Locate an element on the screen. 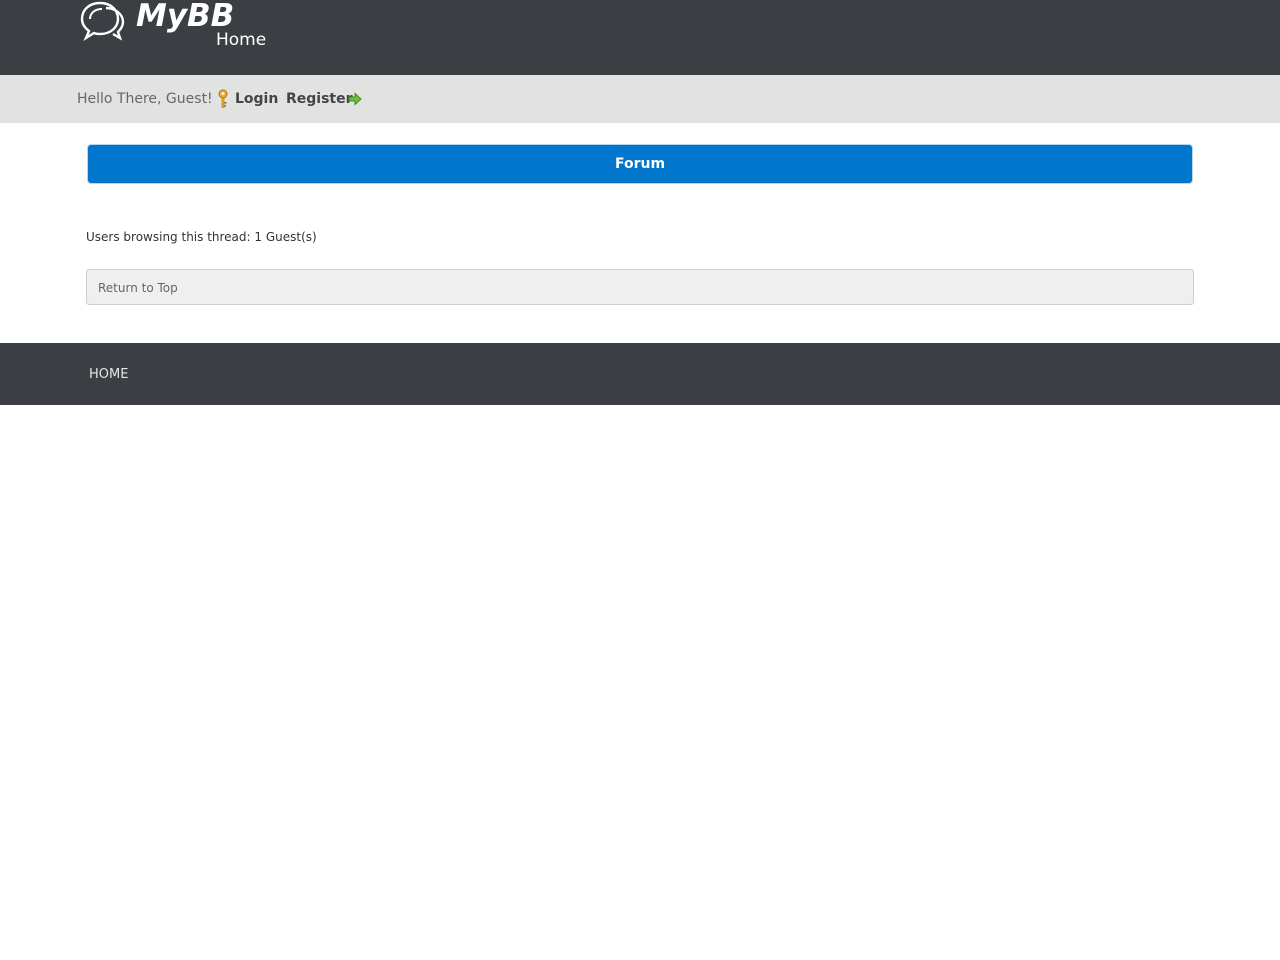  return-to-top-link: Return to Top is located at coordinates (138, 288).